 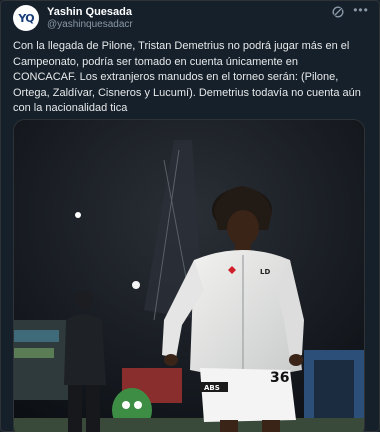 What do you see at coordinates (212, 388) in the screenshot?
I see `shorts-text: ABS` at bounding box center [212, 388].